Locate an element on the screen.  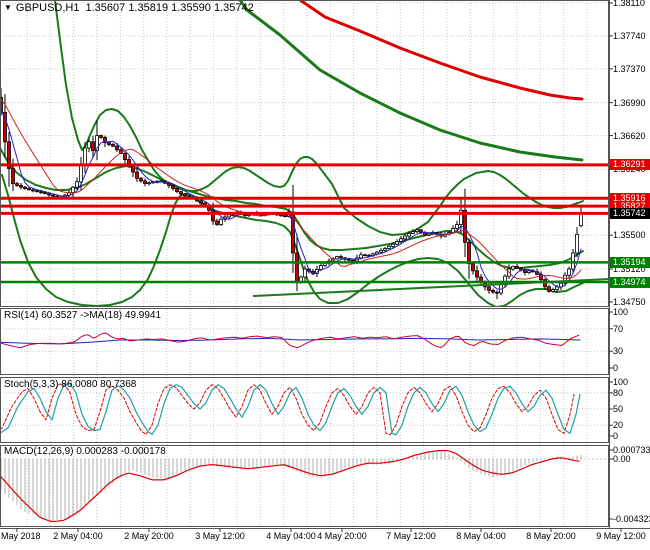
price-tick-label: 1.38110 is located at coordinates (629, 4).